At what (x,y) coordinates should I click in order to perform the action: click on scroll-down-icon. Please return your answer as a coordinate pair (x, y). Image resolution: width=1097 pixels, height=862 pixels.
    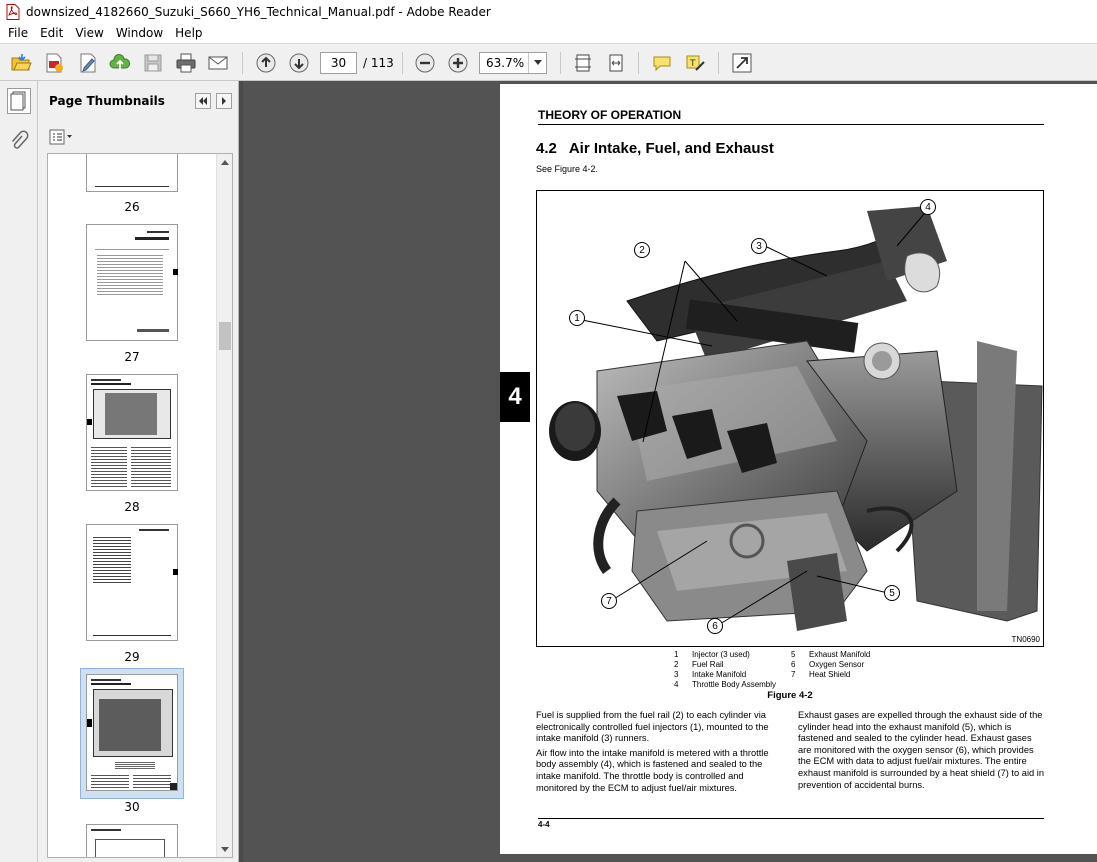
    Looking at the image, I should click on (224, 849).